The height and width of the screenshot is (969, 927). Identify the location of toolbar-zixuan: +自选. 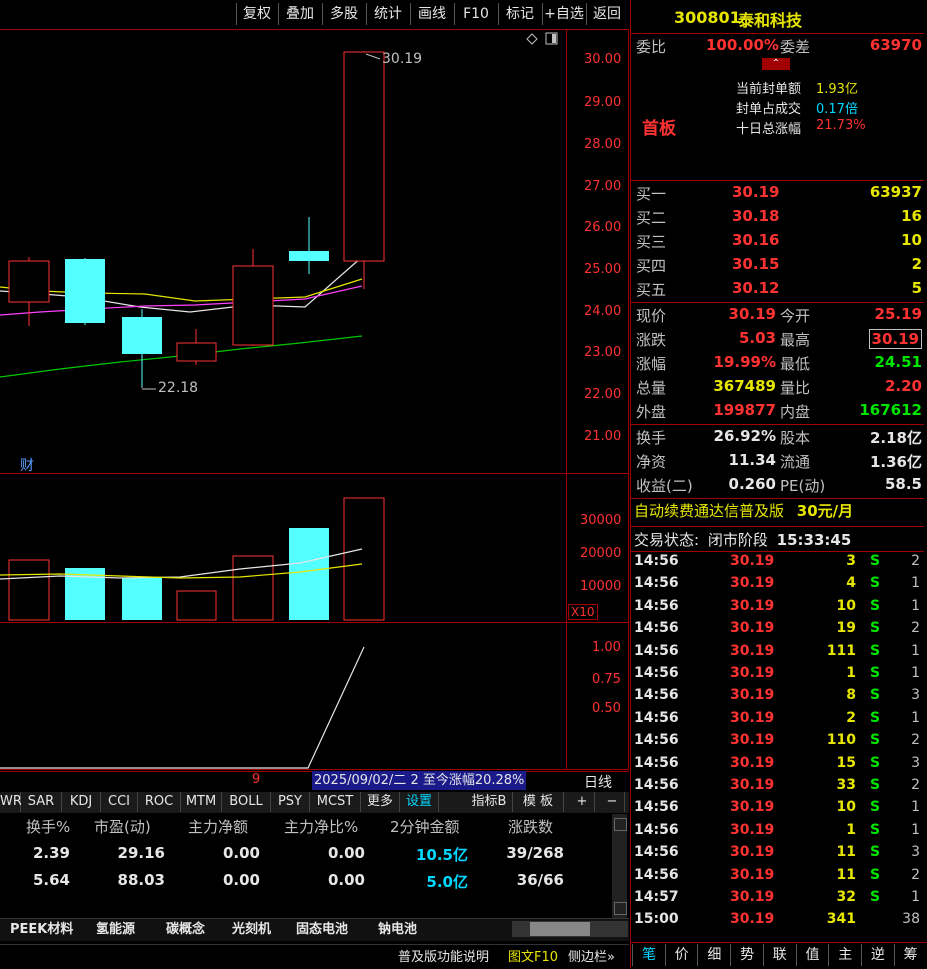
(563, 14).